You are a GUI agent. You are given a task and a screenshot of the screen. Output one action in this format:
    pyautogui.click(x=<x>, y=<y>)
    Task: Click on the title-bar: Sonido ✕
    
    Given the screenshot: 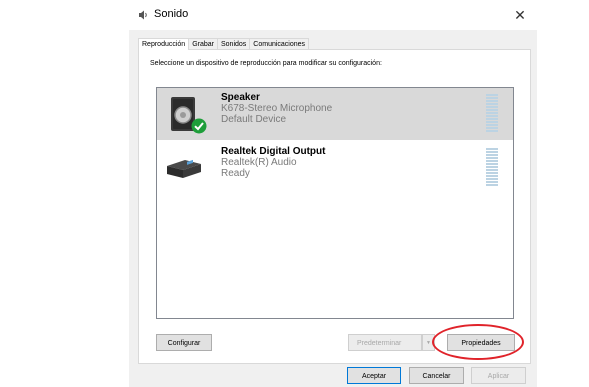 What is the action you would take?
    pyautogui.click(x=333, y=15)
    